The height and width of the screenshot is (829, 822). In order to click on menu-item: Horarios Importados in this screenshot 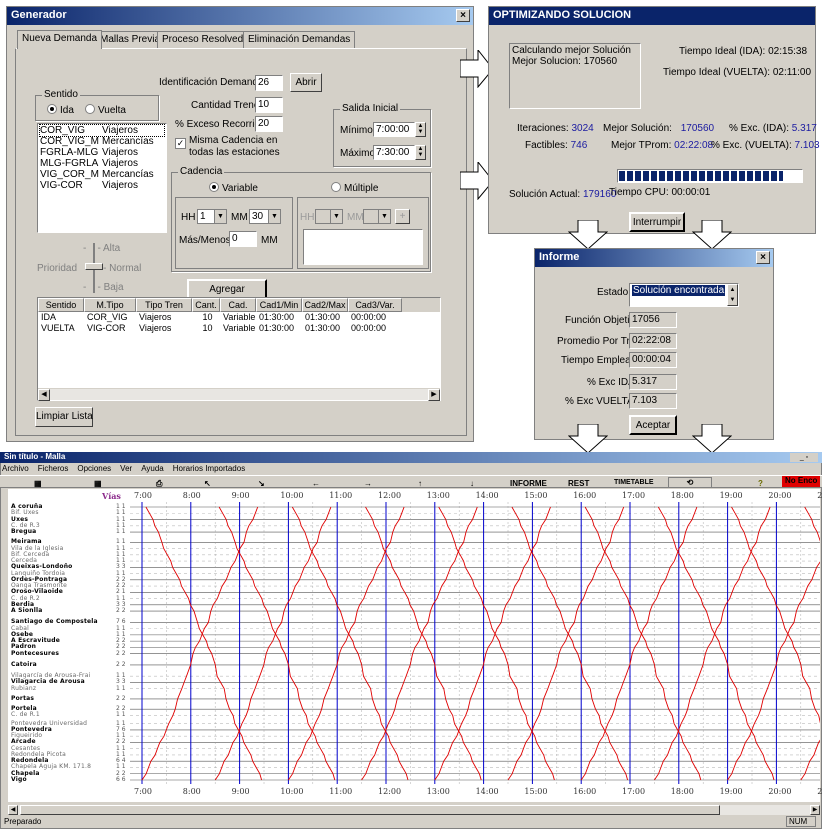, I will do `click(209, 468)`.